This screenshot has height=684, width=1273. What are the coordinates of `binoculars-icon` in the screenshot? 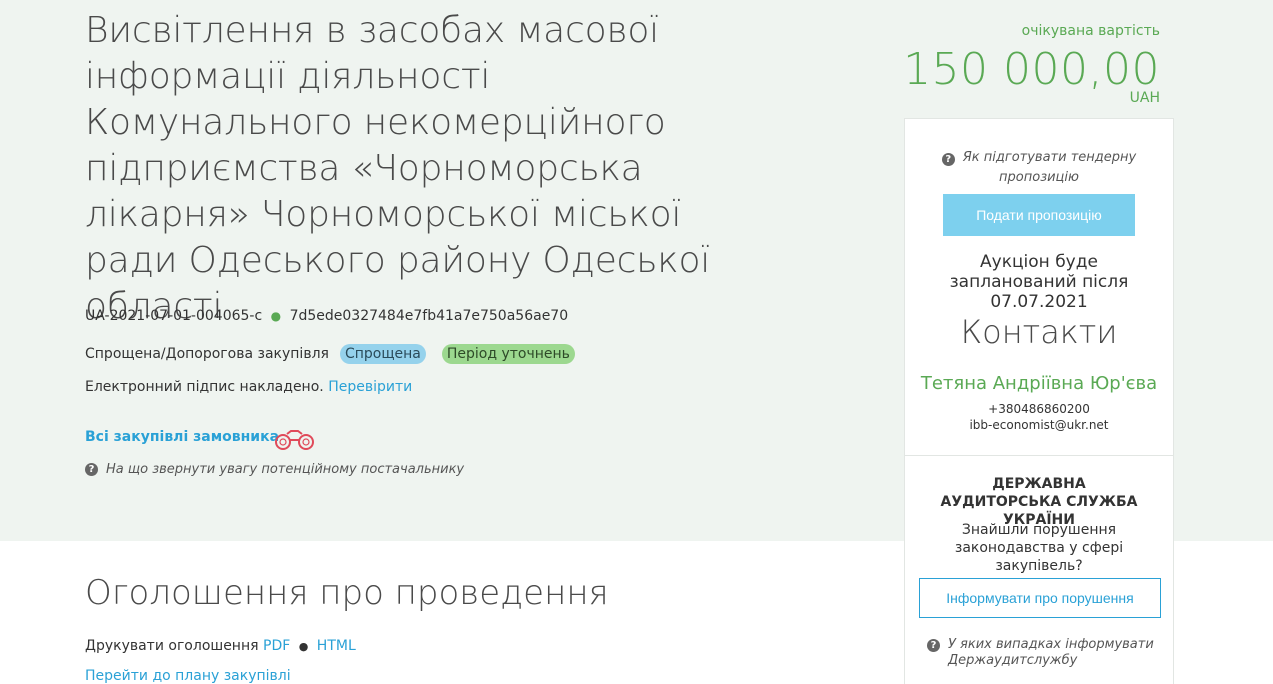 It's located at (295, 442).